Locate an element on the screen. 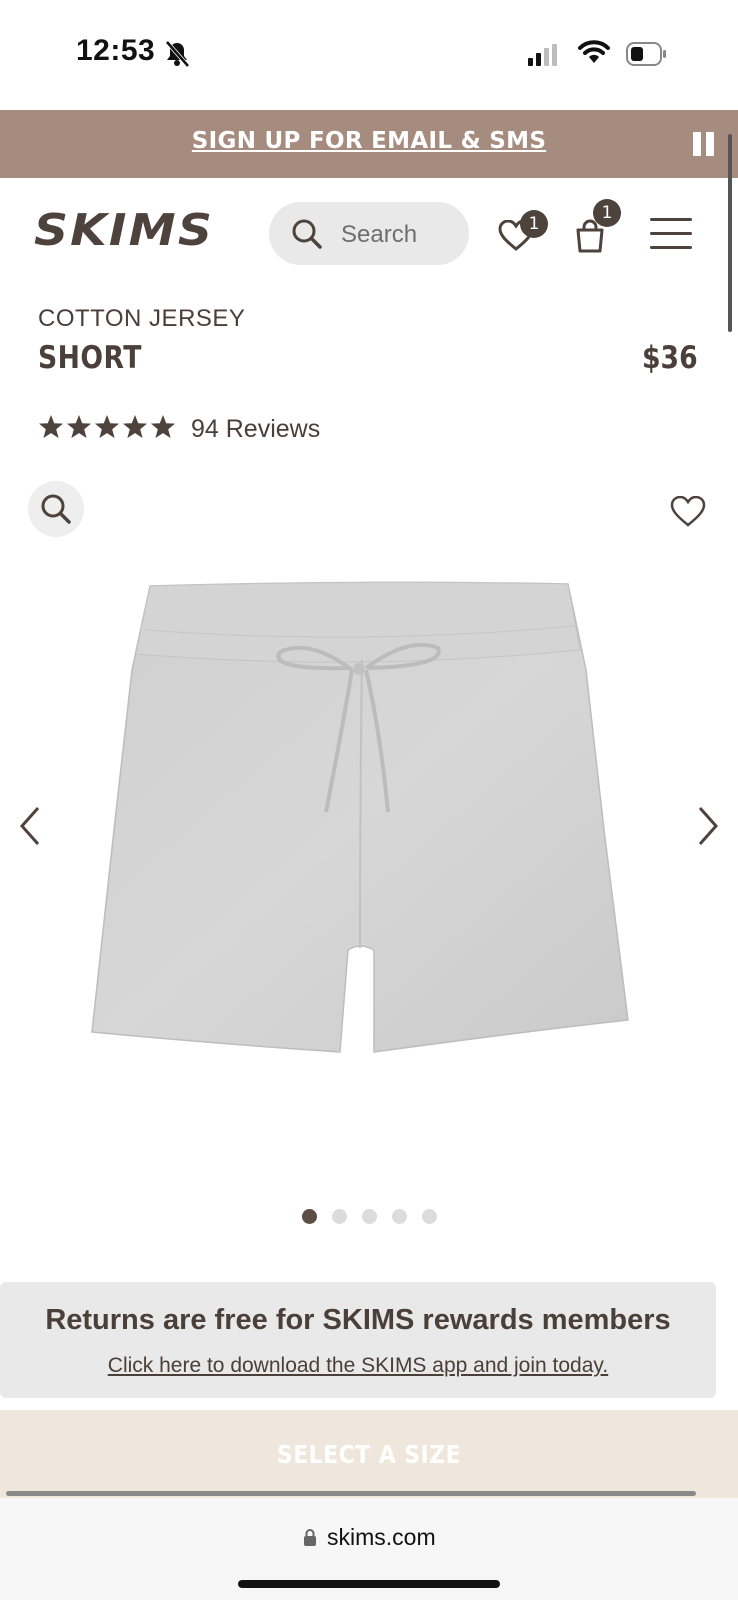 The width and height of the screenshot is (738, 1600). zoom-search-icon is located at coordinates (56, 509).